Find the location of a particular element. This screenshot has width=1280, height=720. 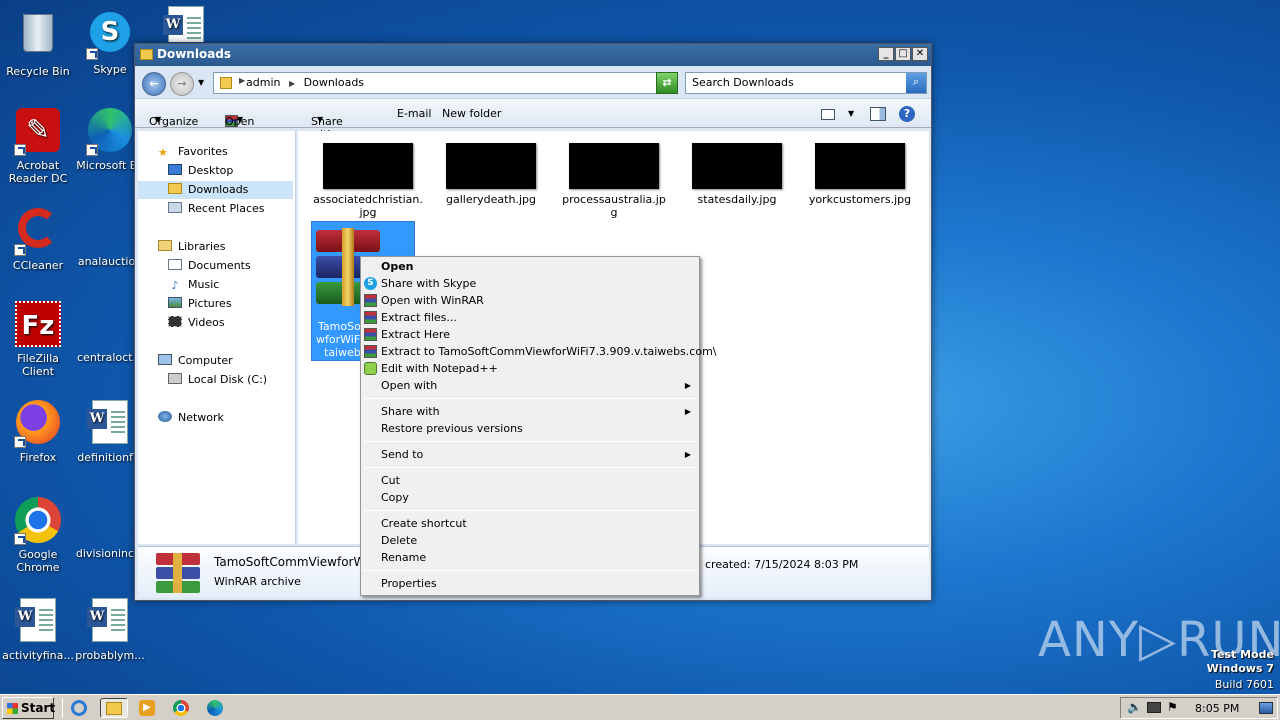

nav-label: Computer is located at coordinates (205, 360).